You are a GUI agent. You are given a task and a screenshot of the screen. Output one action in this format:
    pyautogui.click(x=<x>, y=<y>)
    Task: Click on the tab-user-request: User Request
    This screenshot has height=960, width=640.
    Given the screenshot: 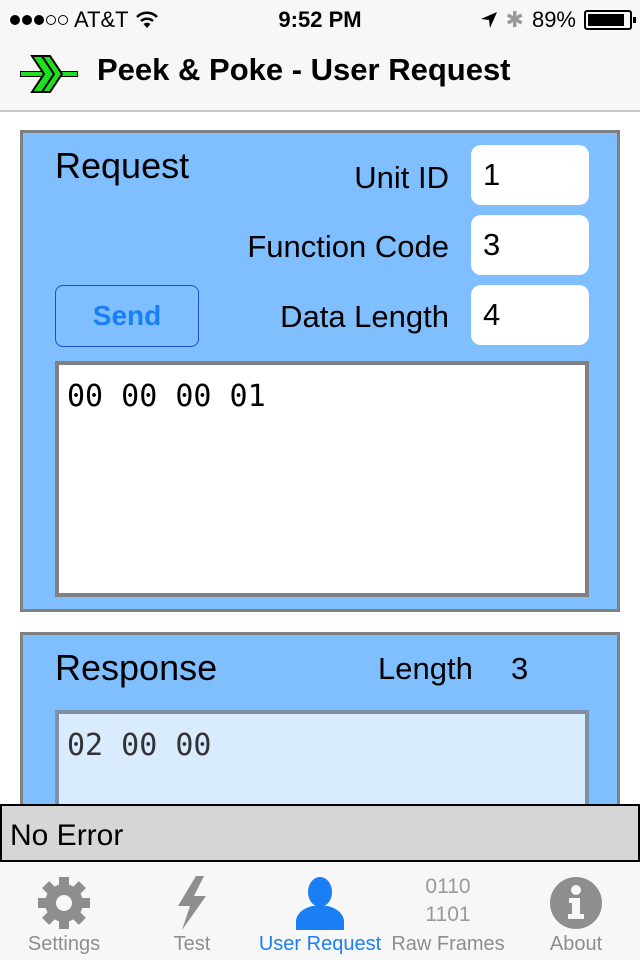 What is the action you would take?
    pyautogui.click(x=320, y=911)
    